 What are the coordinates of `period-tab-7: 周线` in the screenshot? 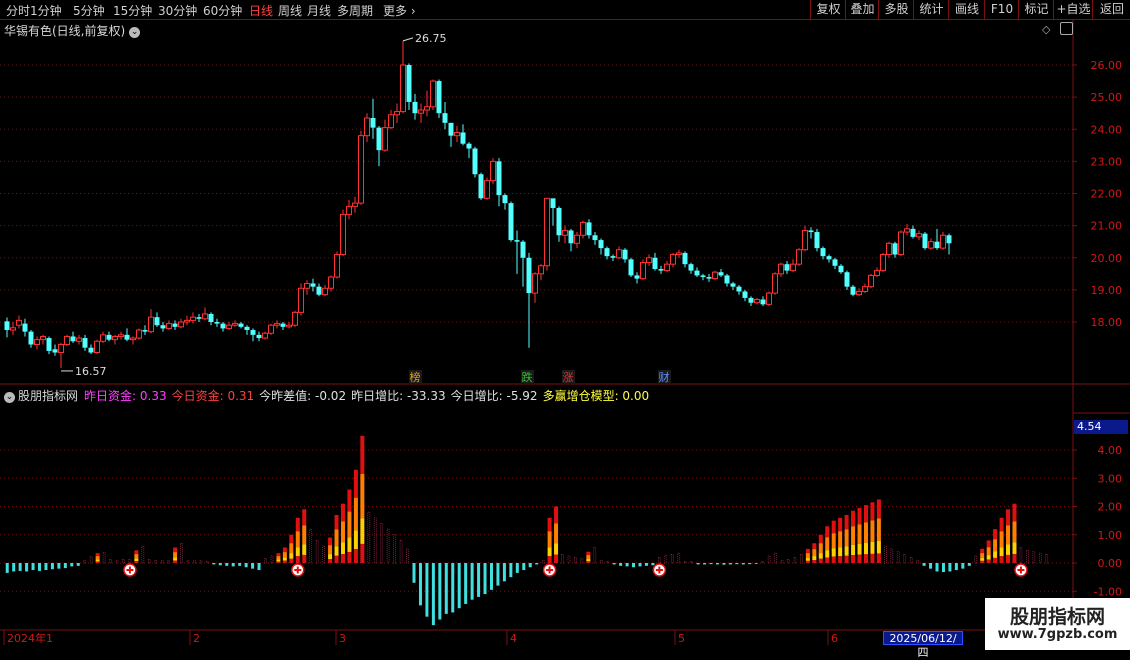 It's located at (290, 10).